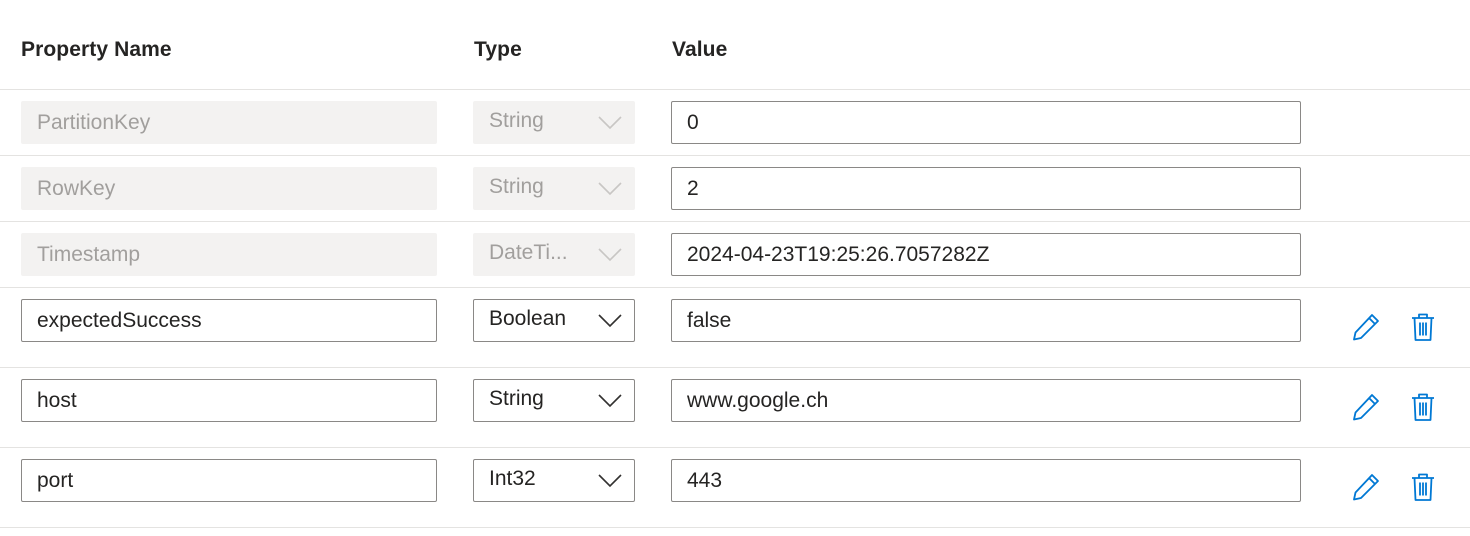 This screenshot has width=1470, height=536. Describe the element at coordinates (229, 254) in the screenshot. I see `property-name-field: Timestamp` at that location.